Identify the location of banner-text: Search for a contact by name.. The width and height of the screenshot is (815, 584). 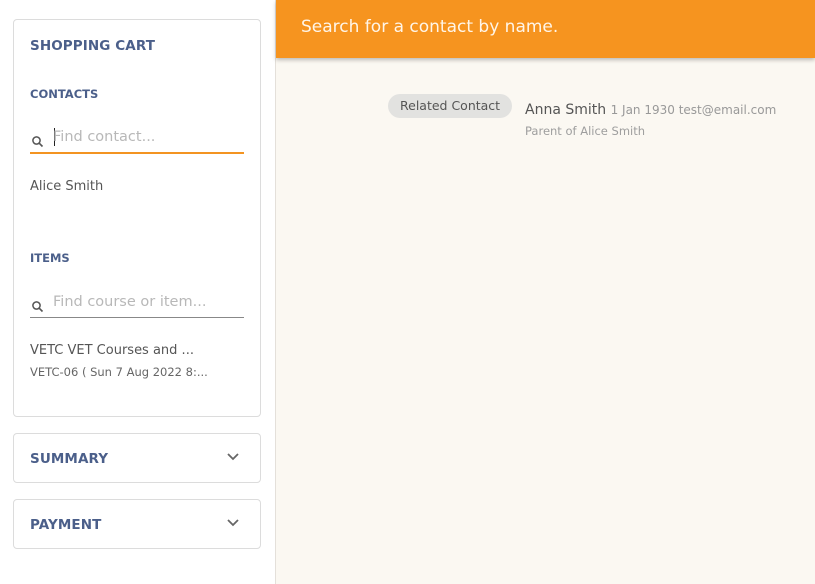
(430, 27).